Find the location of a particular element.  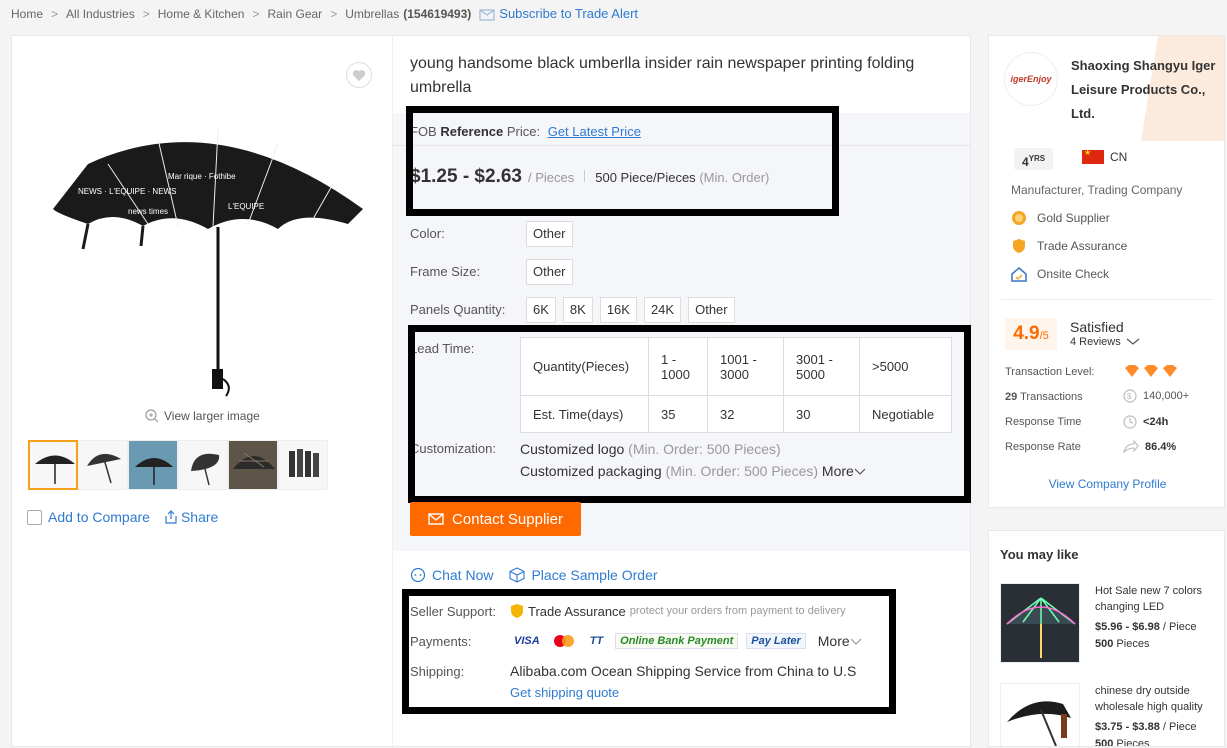

svg-text: NEWS · L'EQUIPE · NEWS is located at coordinates (127, 191).